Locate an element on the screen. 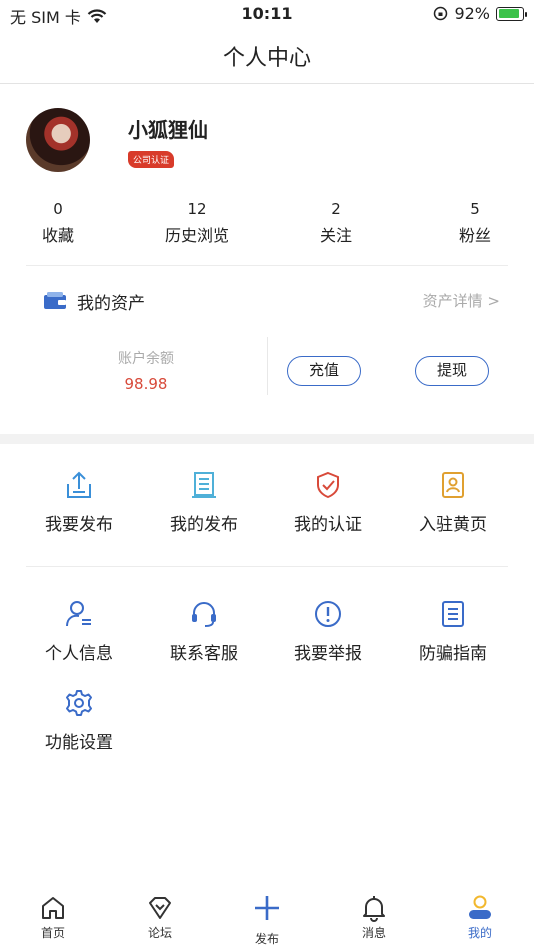 The height and width of the screenshot is (950, 534). home-icon is located at coordinates (53, 908).